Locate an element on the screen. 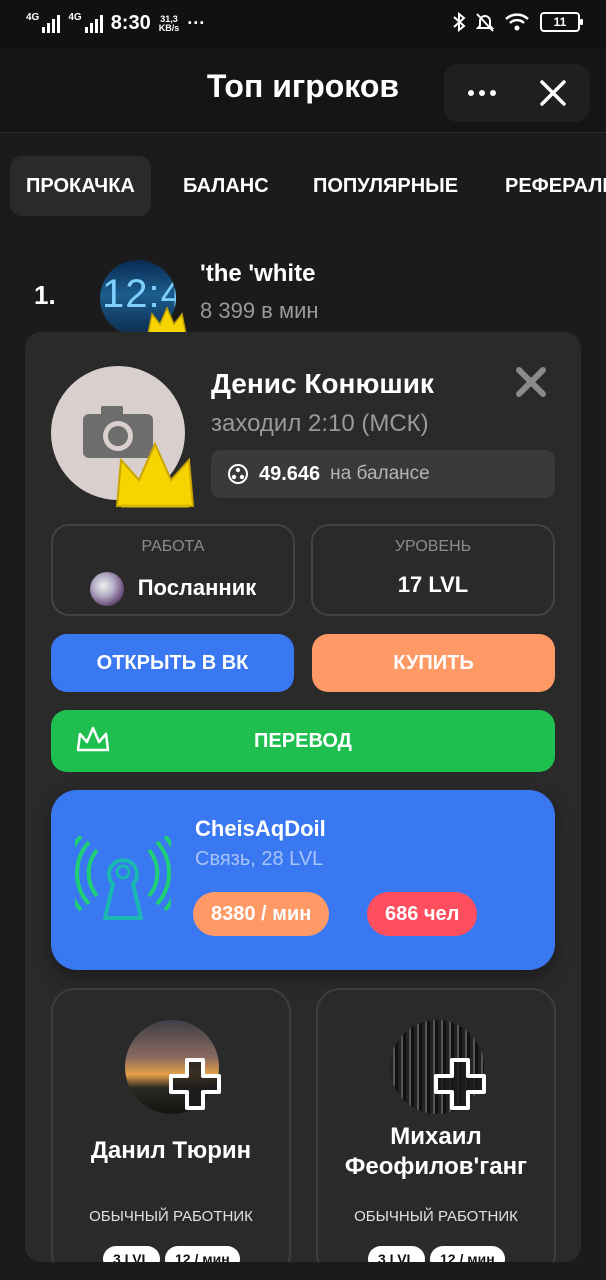 This screenshot has height=1280, width=606. player-name: 'the 'white is located at coordinates (258, 273).